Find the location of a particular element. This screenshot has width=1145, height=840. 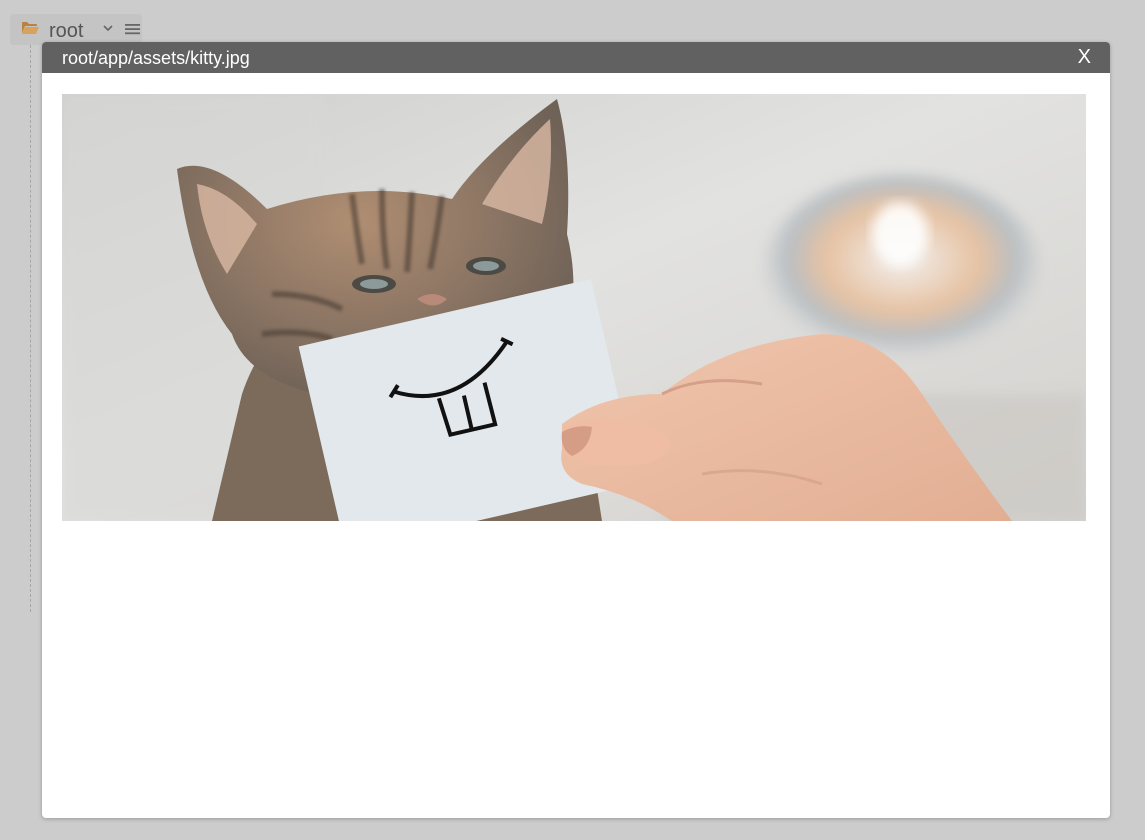

hamburger-menu-icon is located at coordinates (133, 29).